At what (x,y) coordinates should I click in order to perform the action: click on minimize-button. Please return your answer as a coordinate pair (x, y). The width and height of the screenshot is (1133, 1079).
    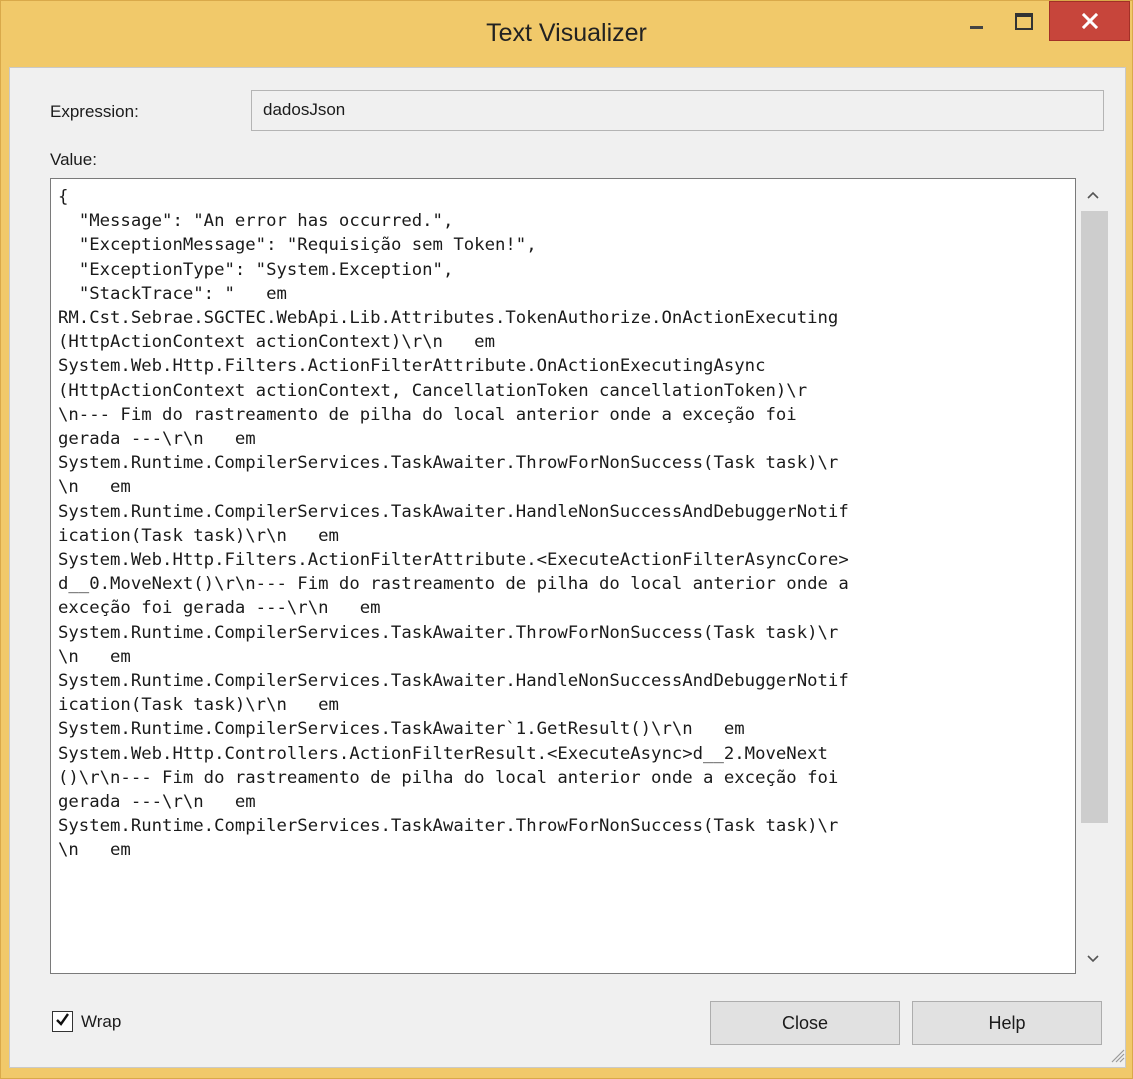
    Looking at the image, I should click on (976, 21).